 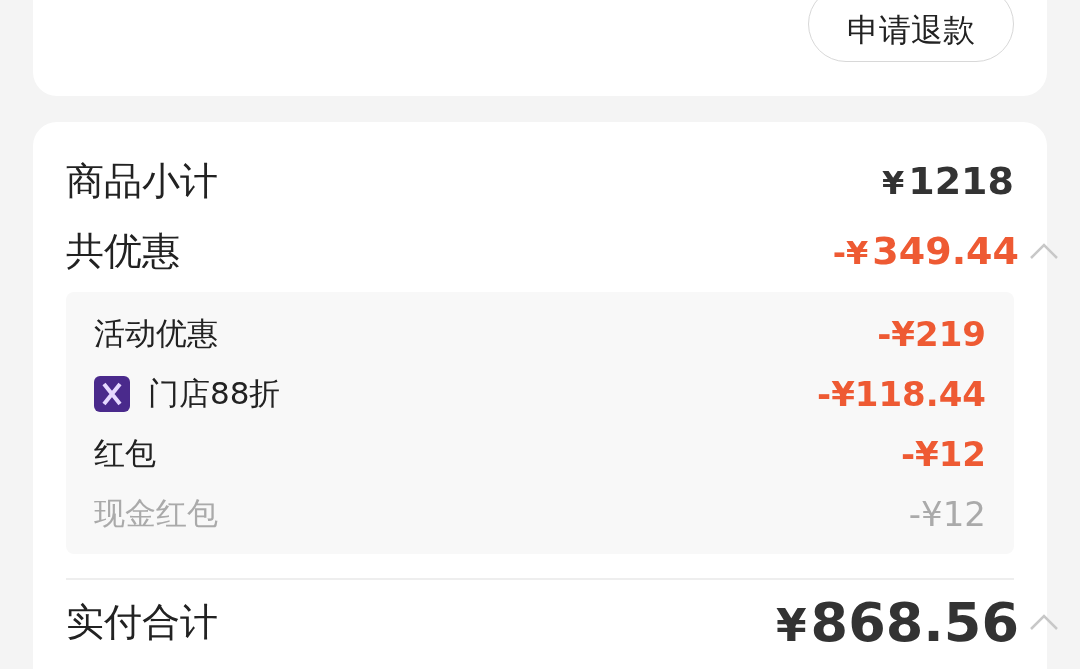 What do you see at coordinates (943, 454) in the screenshot?
I see `discount-item-amount: -¥12` at bounding box center [943, 454].